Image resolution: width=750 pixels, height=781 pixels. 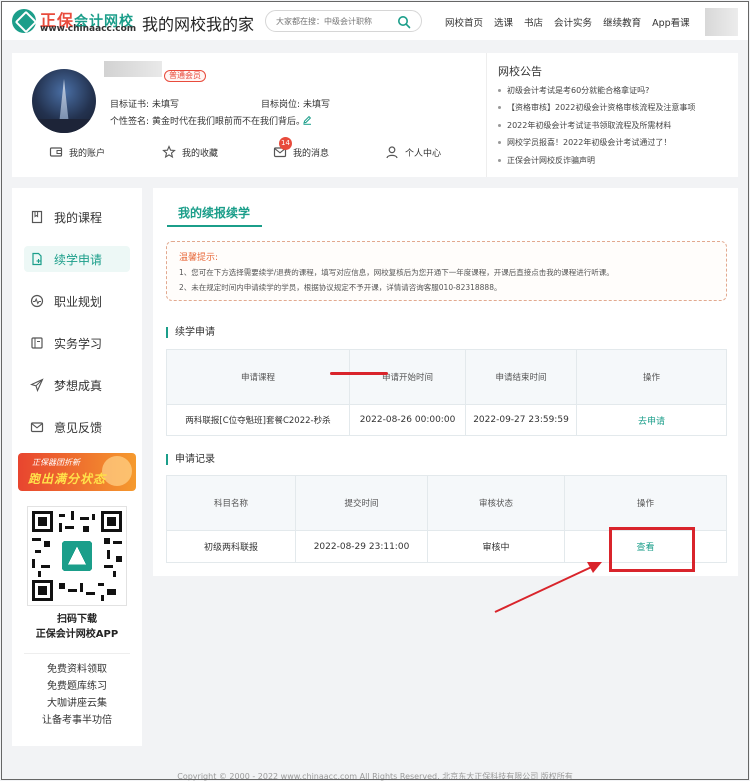 I want to click on app-qr-code, so click(x=77, y=556).